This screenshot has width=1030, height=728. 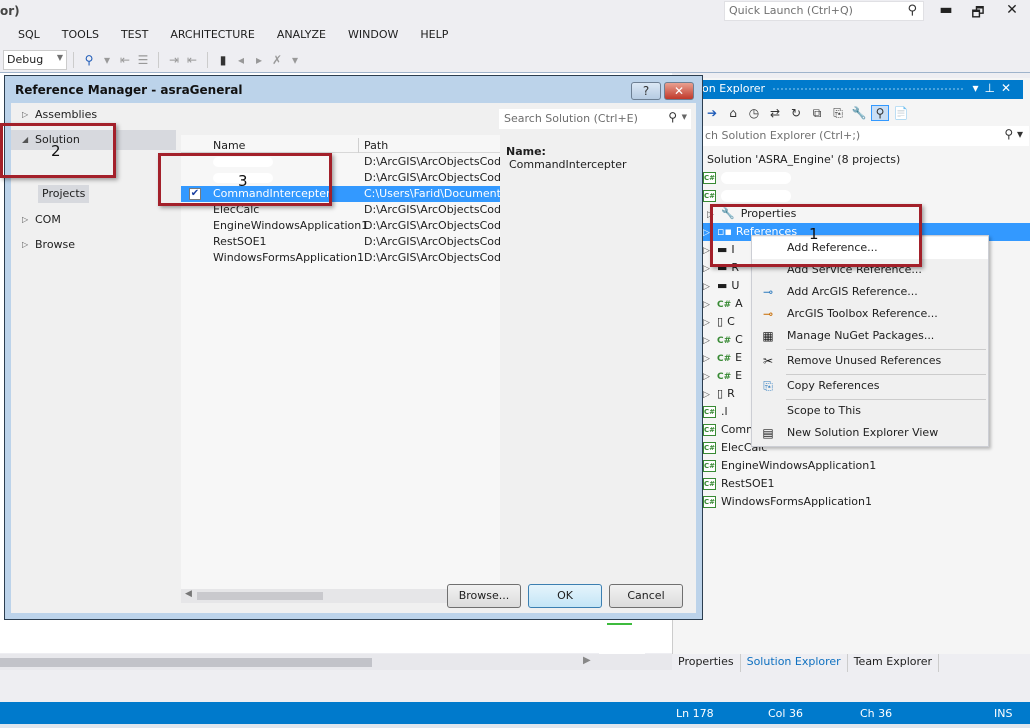 What do you see at coordinates (125, 60) in the screenshot?
I see `indent-icon: ⇤` at bounding box center [125, 60].